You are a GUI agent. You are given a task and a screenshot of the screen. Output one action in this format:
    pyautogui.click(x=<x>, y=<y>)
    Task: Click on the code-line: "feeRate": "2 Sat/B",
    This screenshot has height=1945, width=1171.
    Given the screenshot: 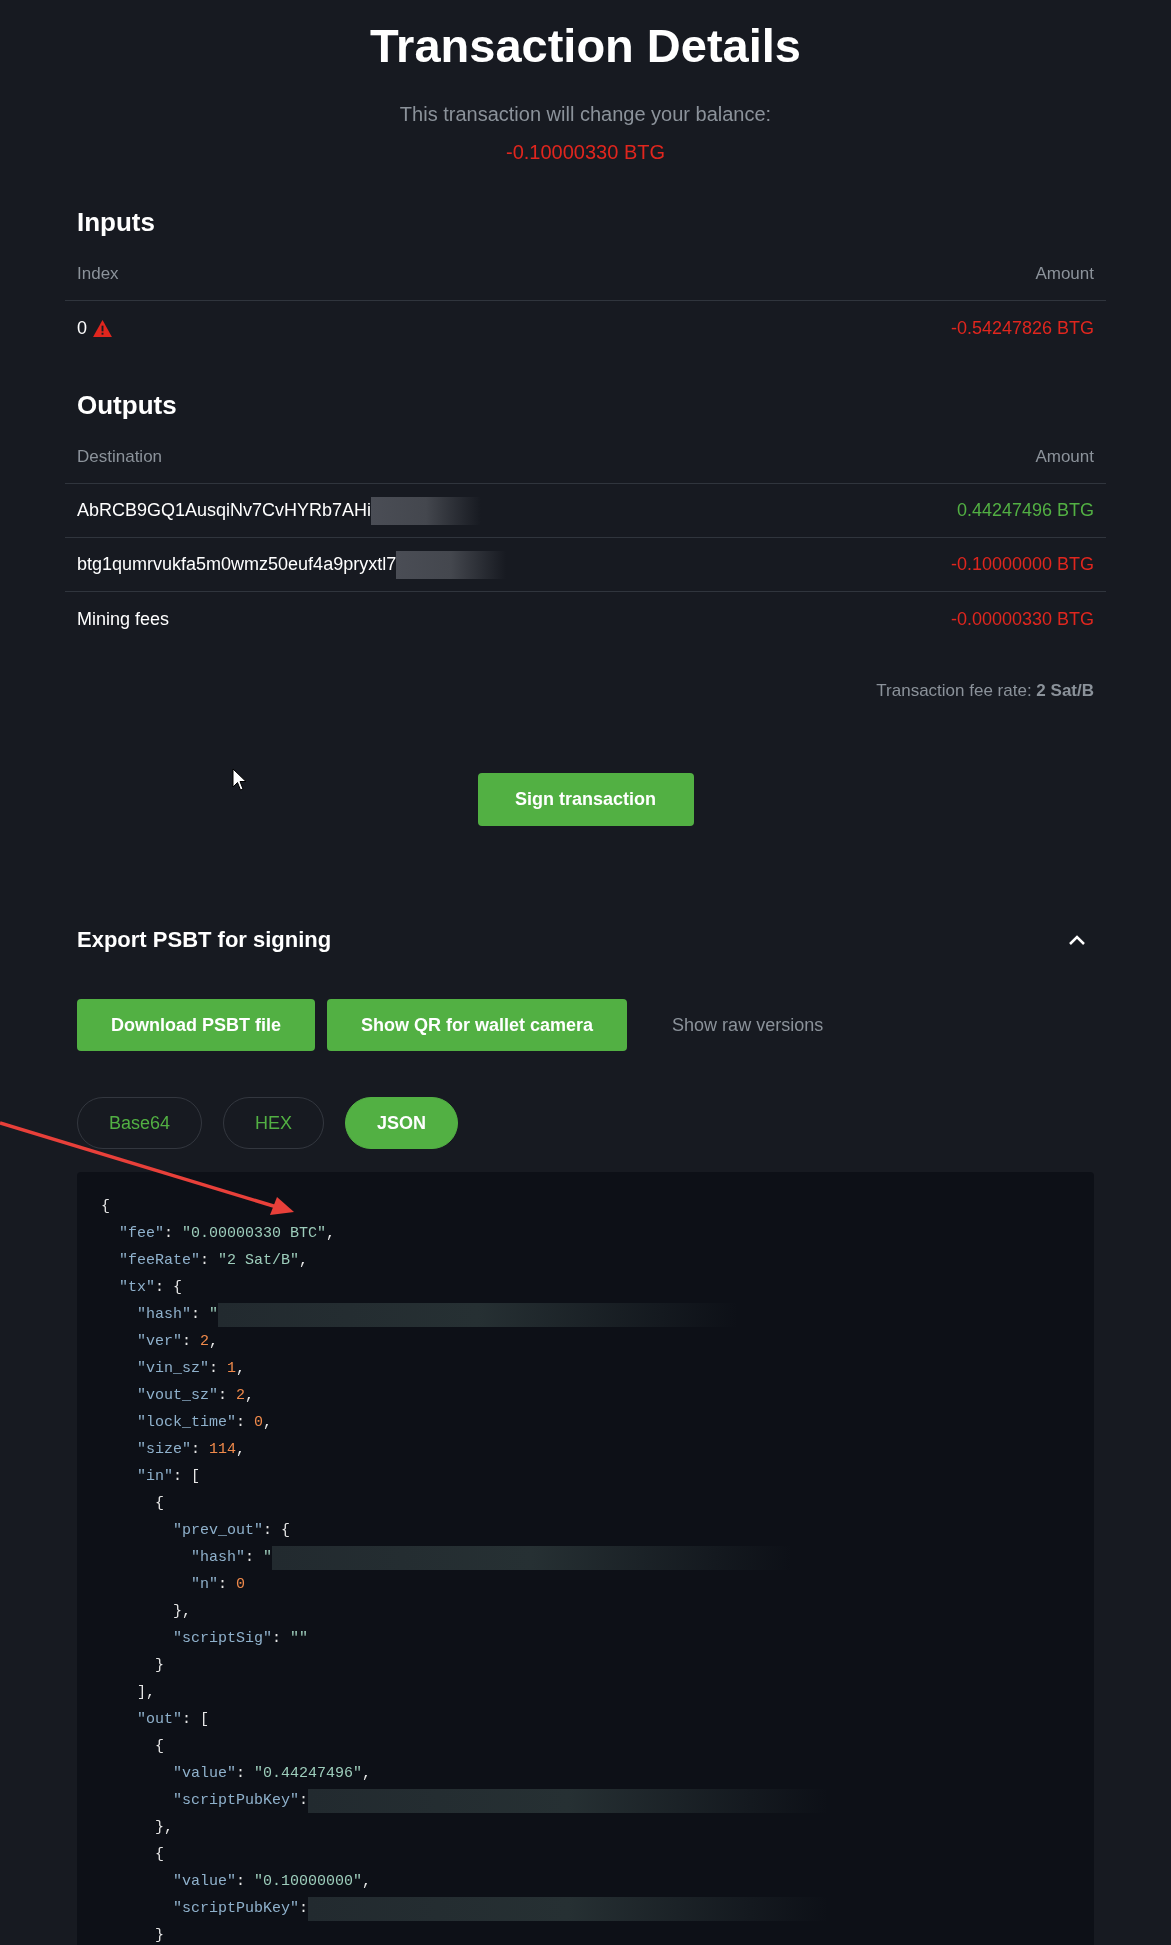 What is the action you would take?
    pyautogui.click(x=213, y=1261)
    